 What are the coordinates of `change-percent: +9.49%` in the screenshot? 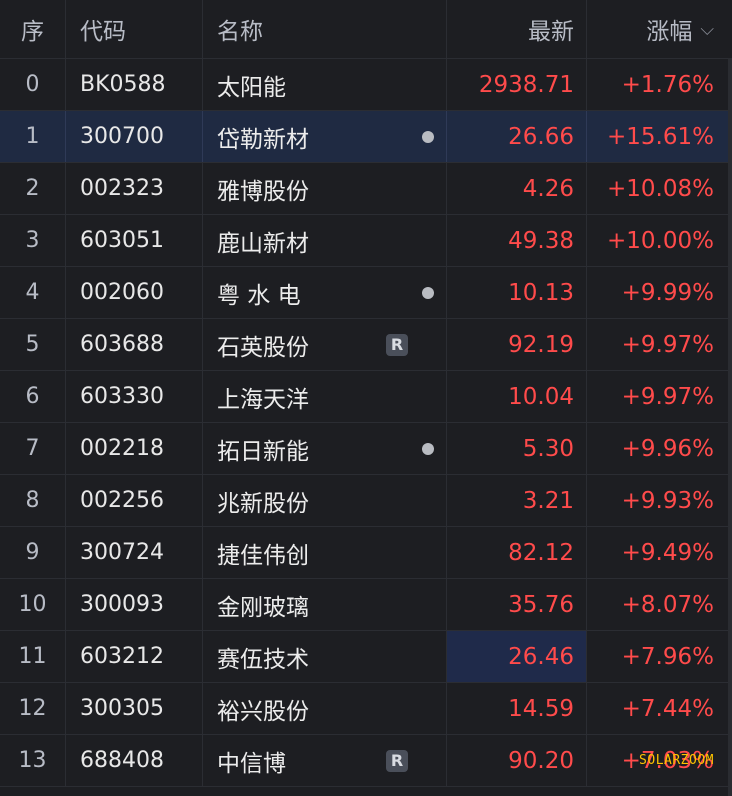 It's located at (667, 552).